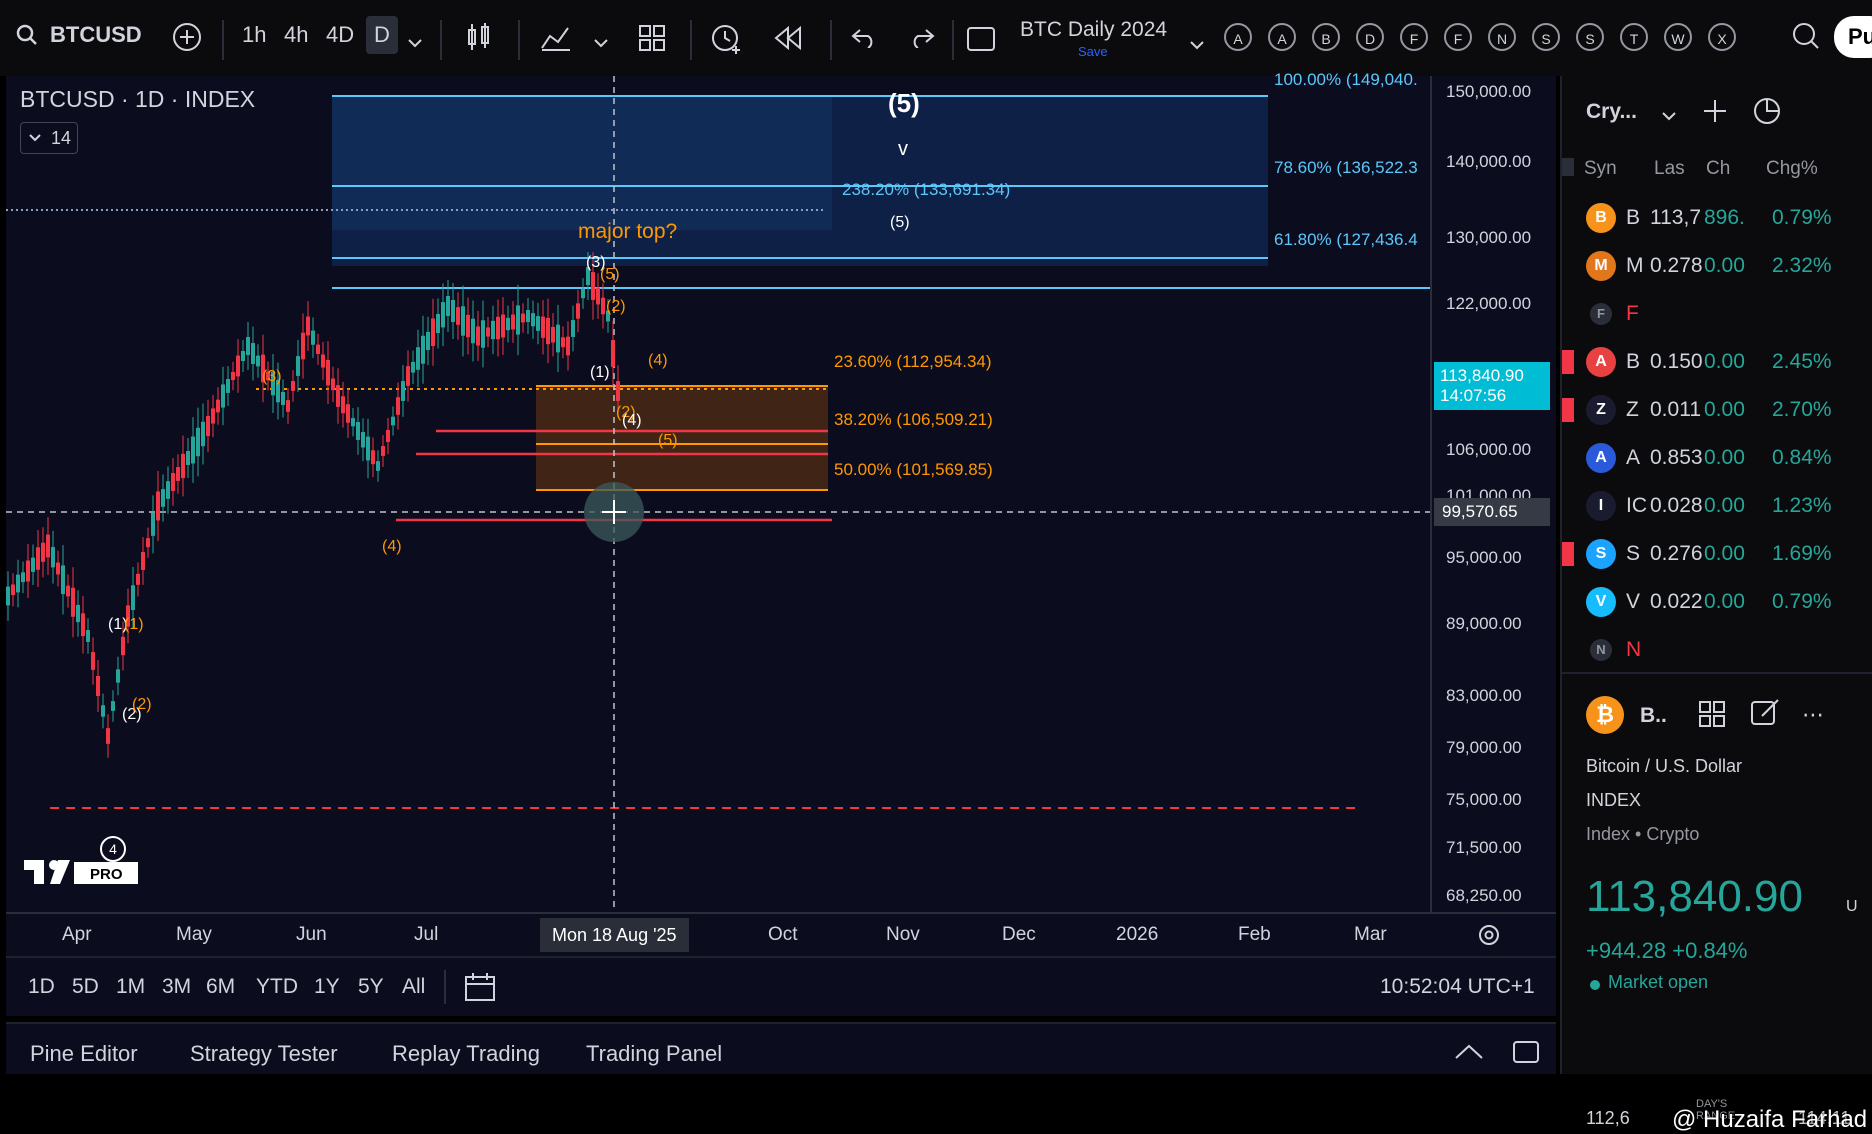 This screenshot has width=1872, height=1134. I want to click on watchlist-row: A A 0.853 0.00 0.84%, so click(1717, 458).